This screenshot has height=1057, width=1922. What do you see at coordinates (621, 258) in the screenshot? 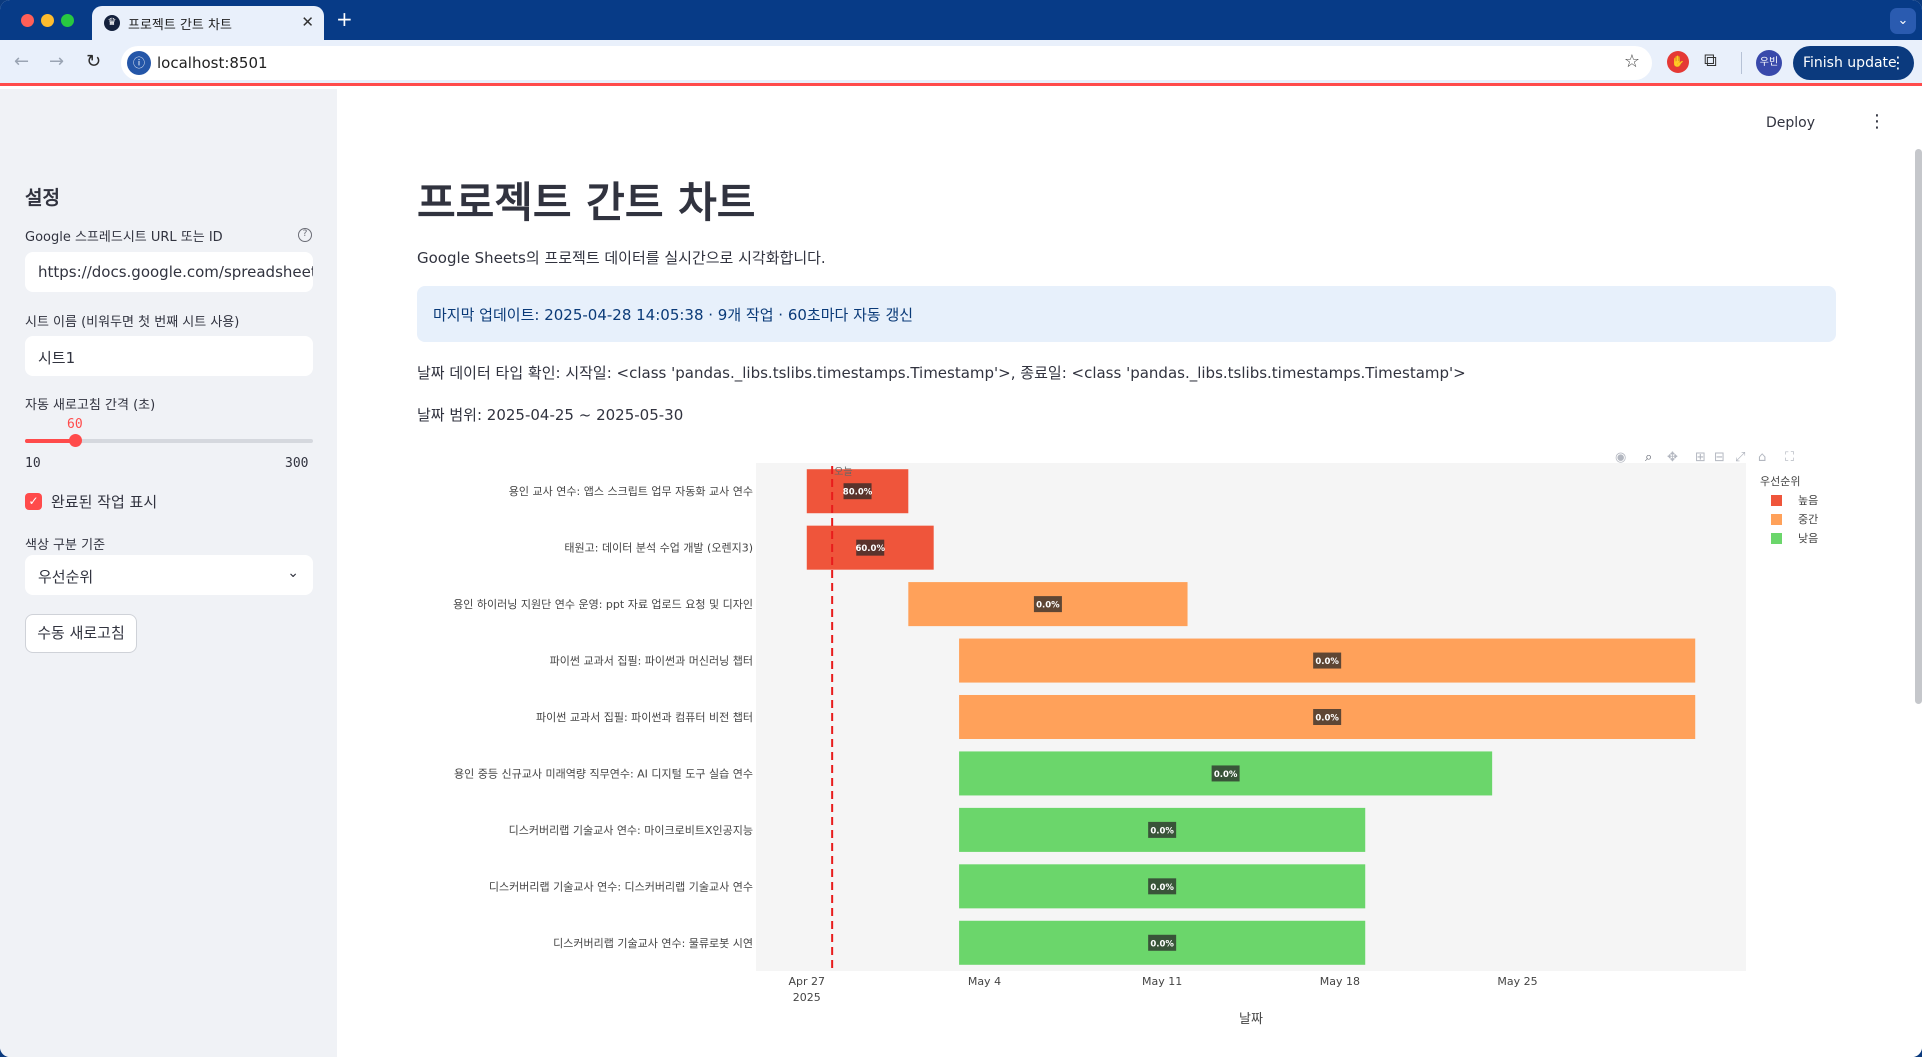
I see `page-caption: Google Sheets의 프로젝트 데이터를 실시간으로 시각화합니다.` at bounding box center [621, 258].